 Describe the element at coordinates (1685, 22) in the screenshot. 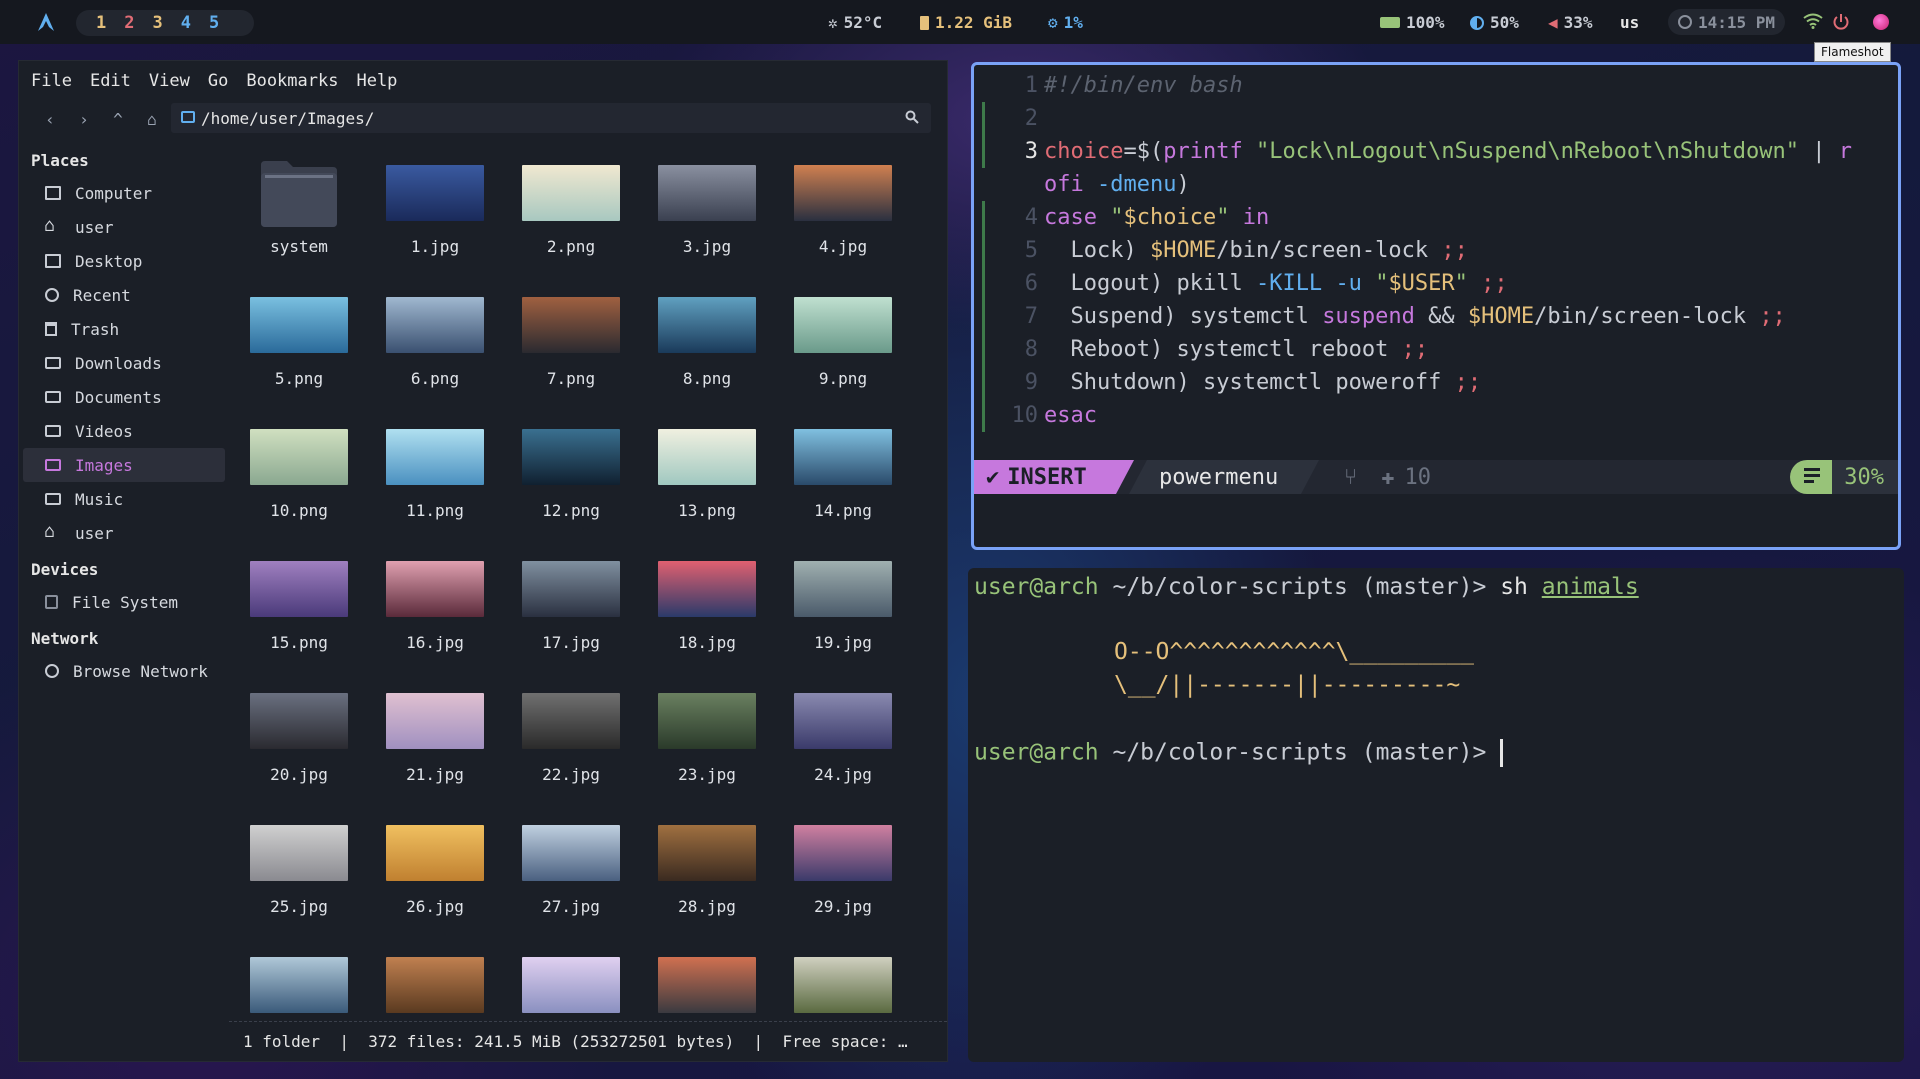

I see `clock-icon` at that location.